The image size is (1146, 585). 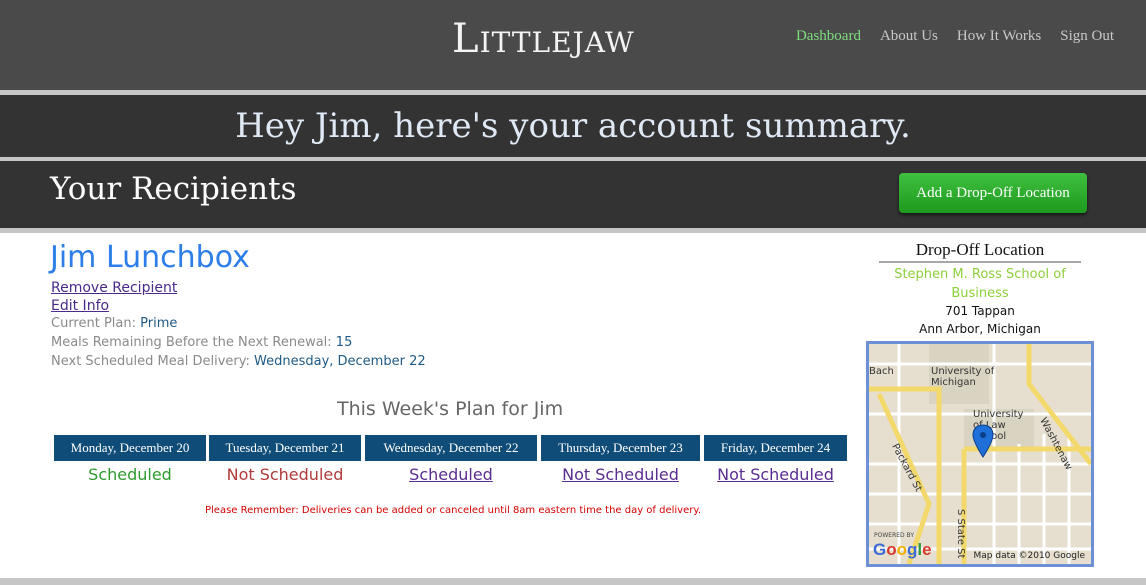 What do you see at coordinates (881, 371) in the screenshot?
I see `map-label-bach: Bach` at bounding box center [881, 371].